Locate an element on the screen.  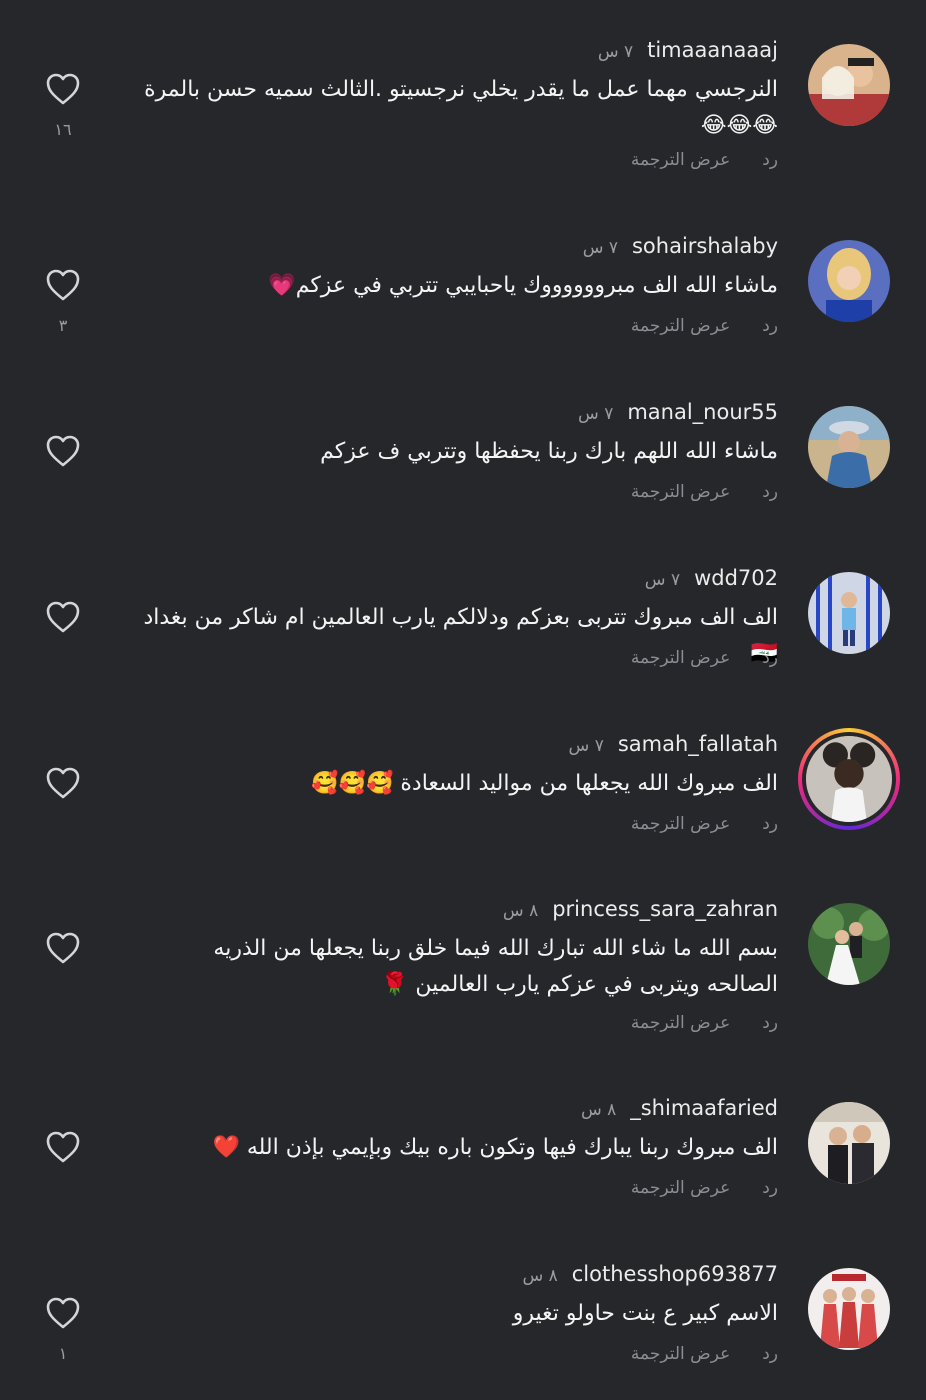
avatar-with-story-ring is located at coordinates (849, 779).